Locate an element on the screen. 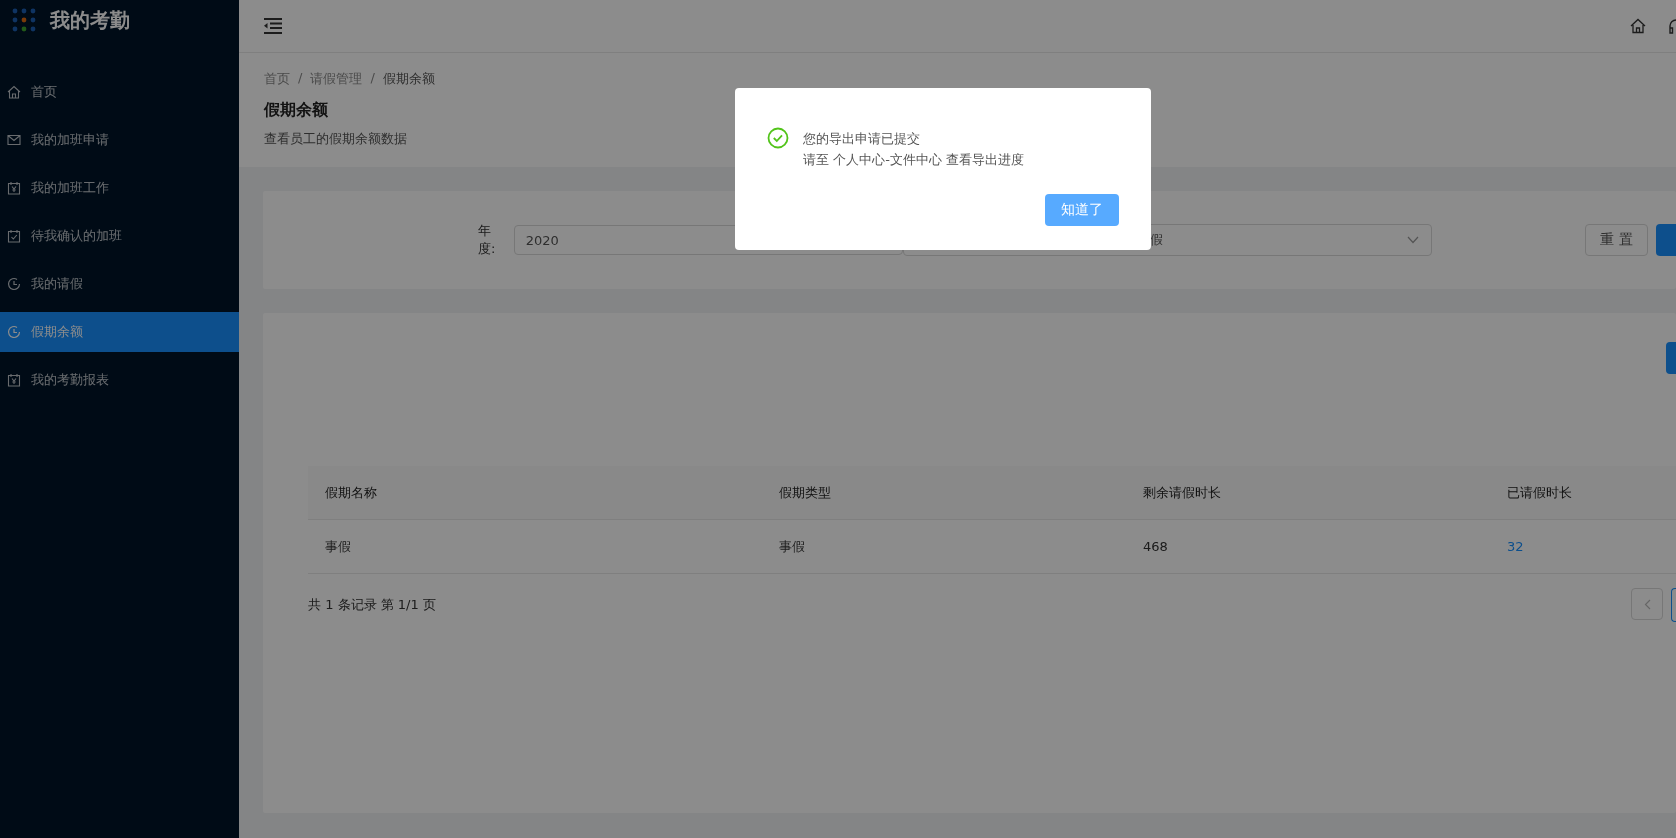  page-button is located at coordinates (1673, 605).